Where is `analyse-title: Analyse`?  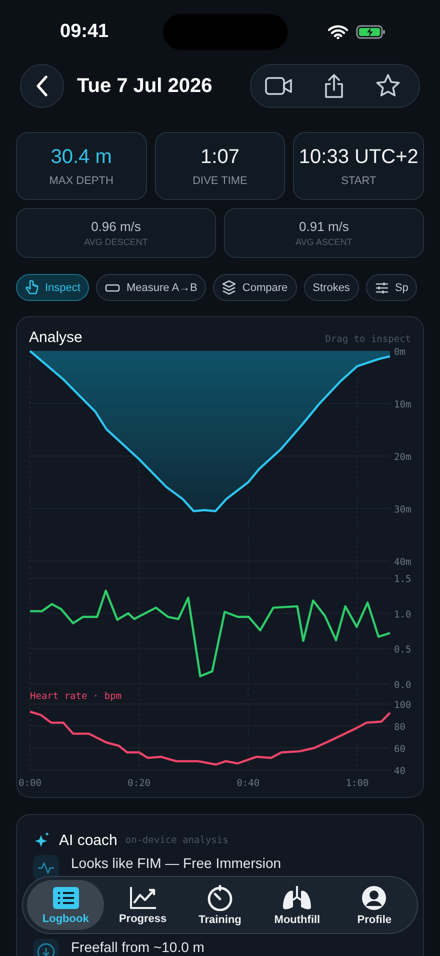
analyse-title: Analyse is located at coordinates (55, 337).